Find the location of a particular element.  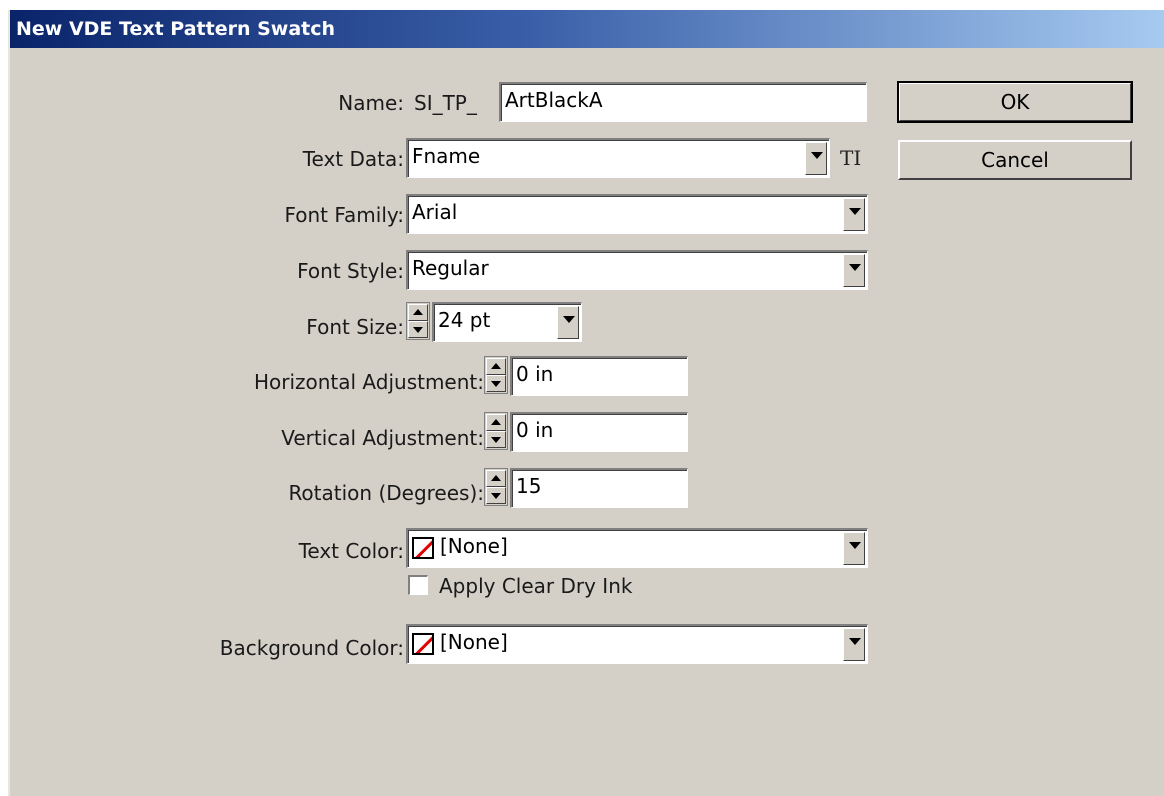

text-data-label: Text Data: is located at coordinates (353, 159).